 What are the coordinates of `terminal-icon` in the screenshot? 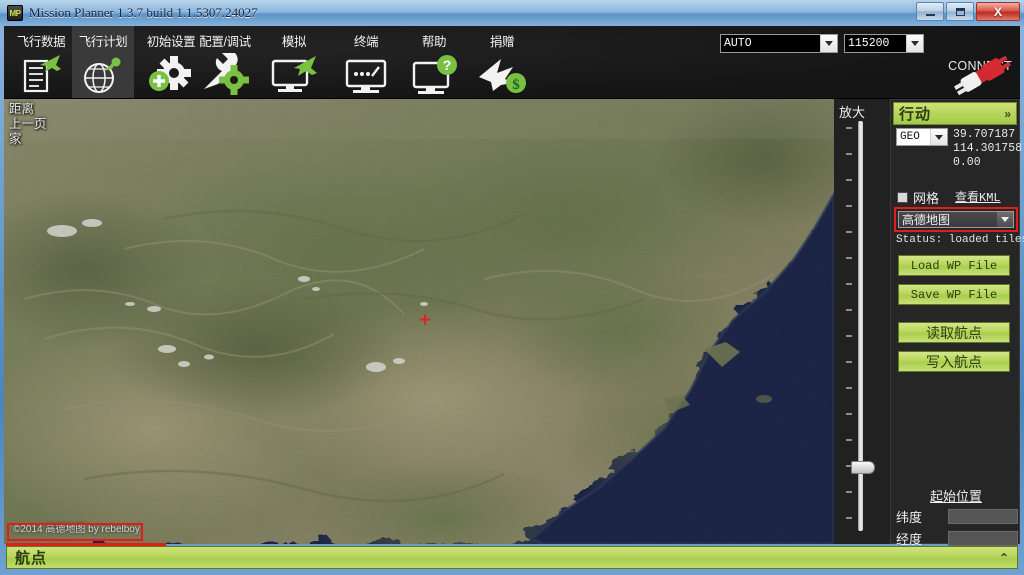 It's located at (366, 75).